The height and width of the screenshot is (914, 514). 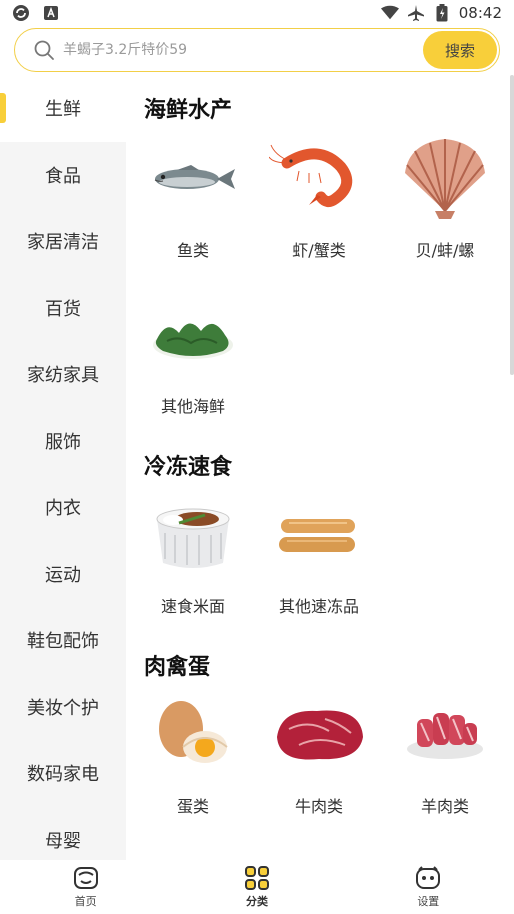 I want to click on seaweed-icon, so click(x=193, y=341).